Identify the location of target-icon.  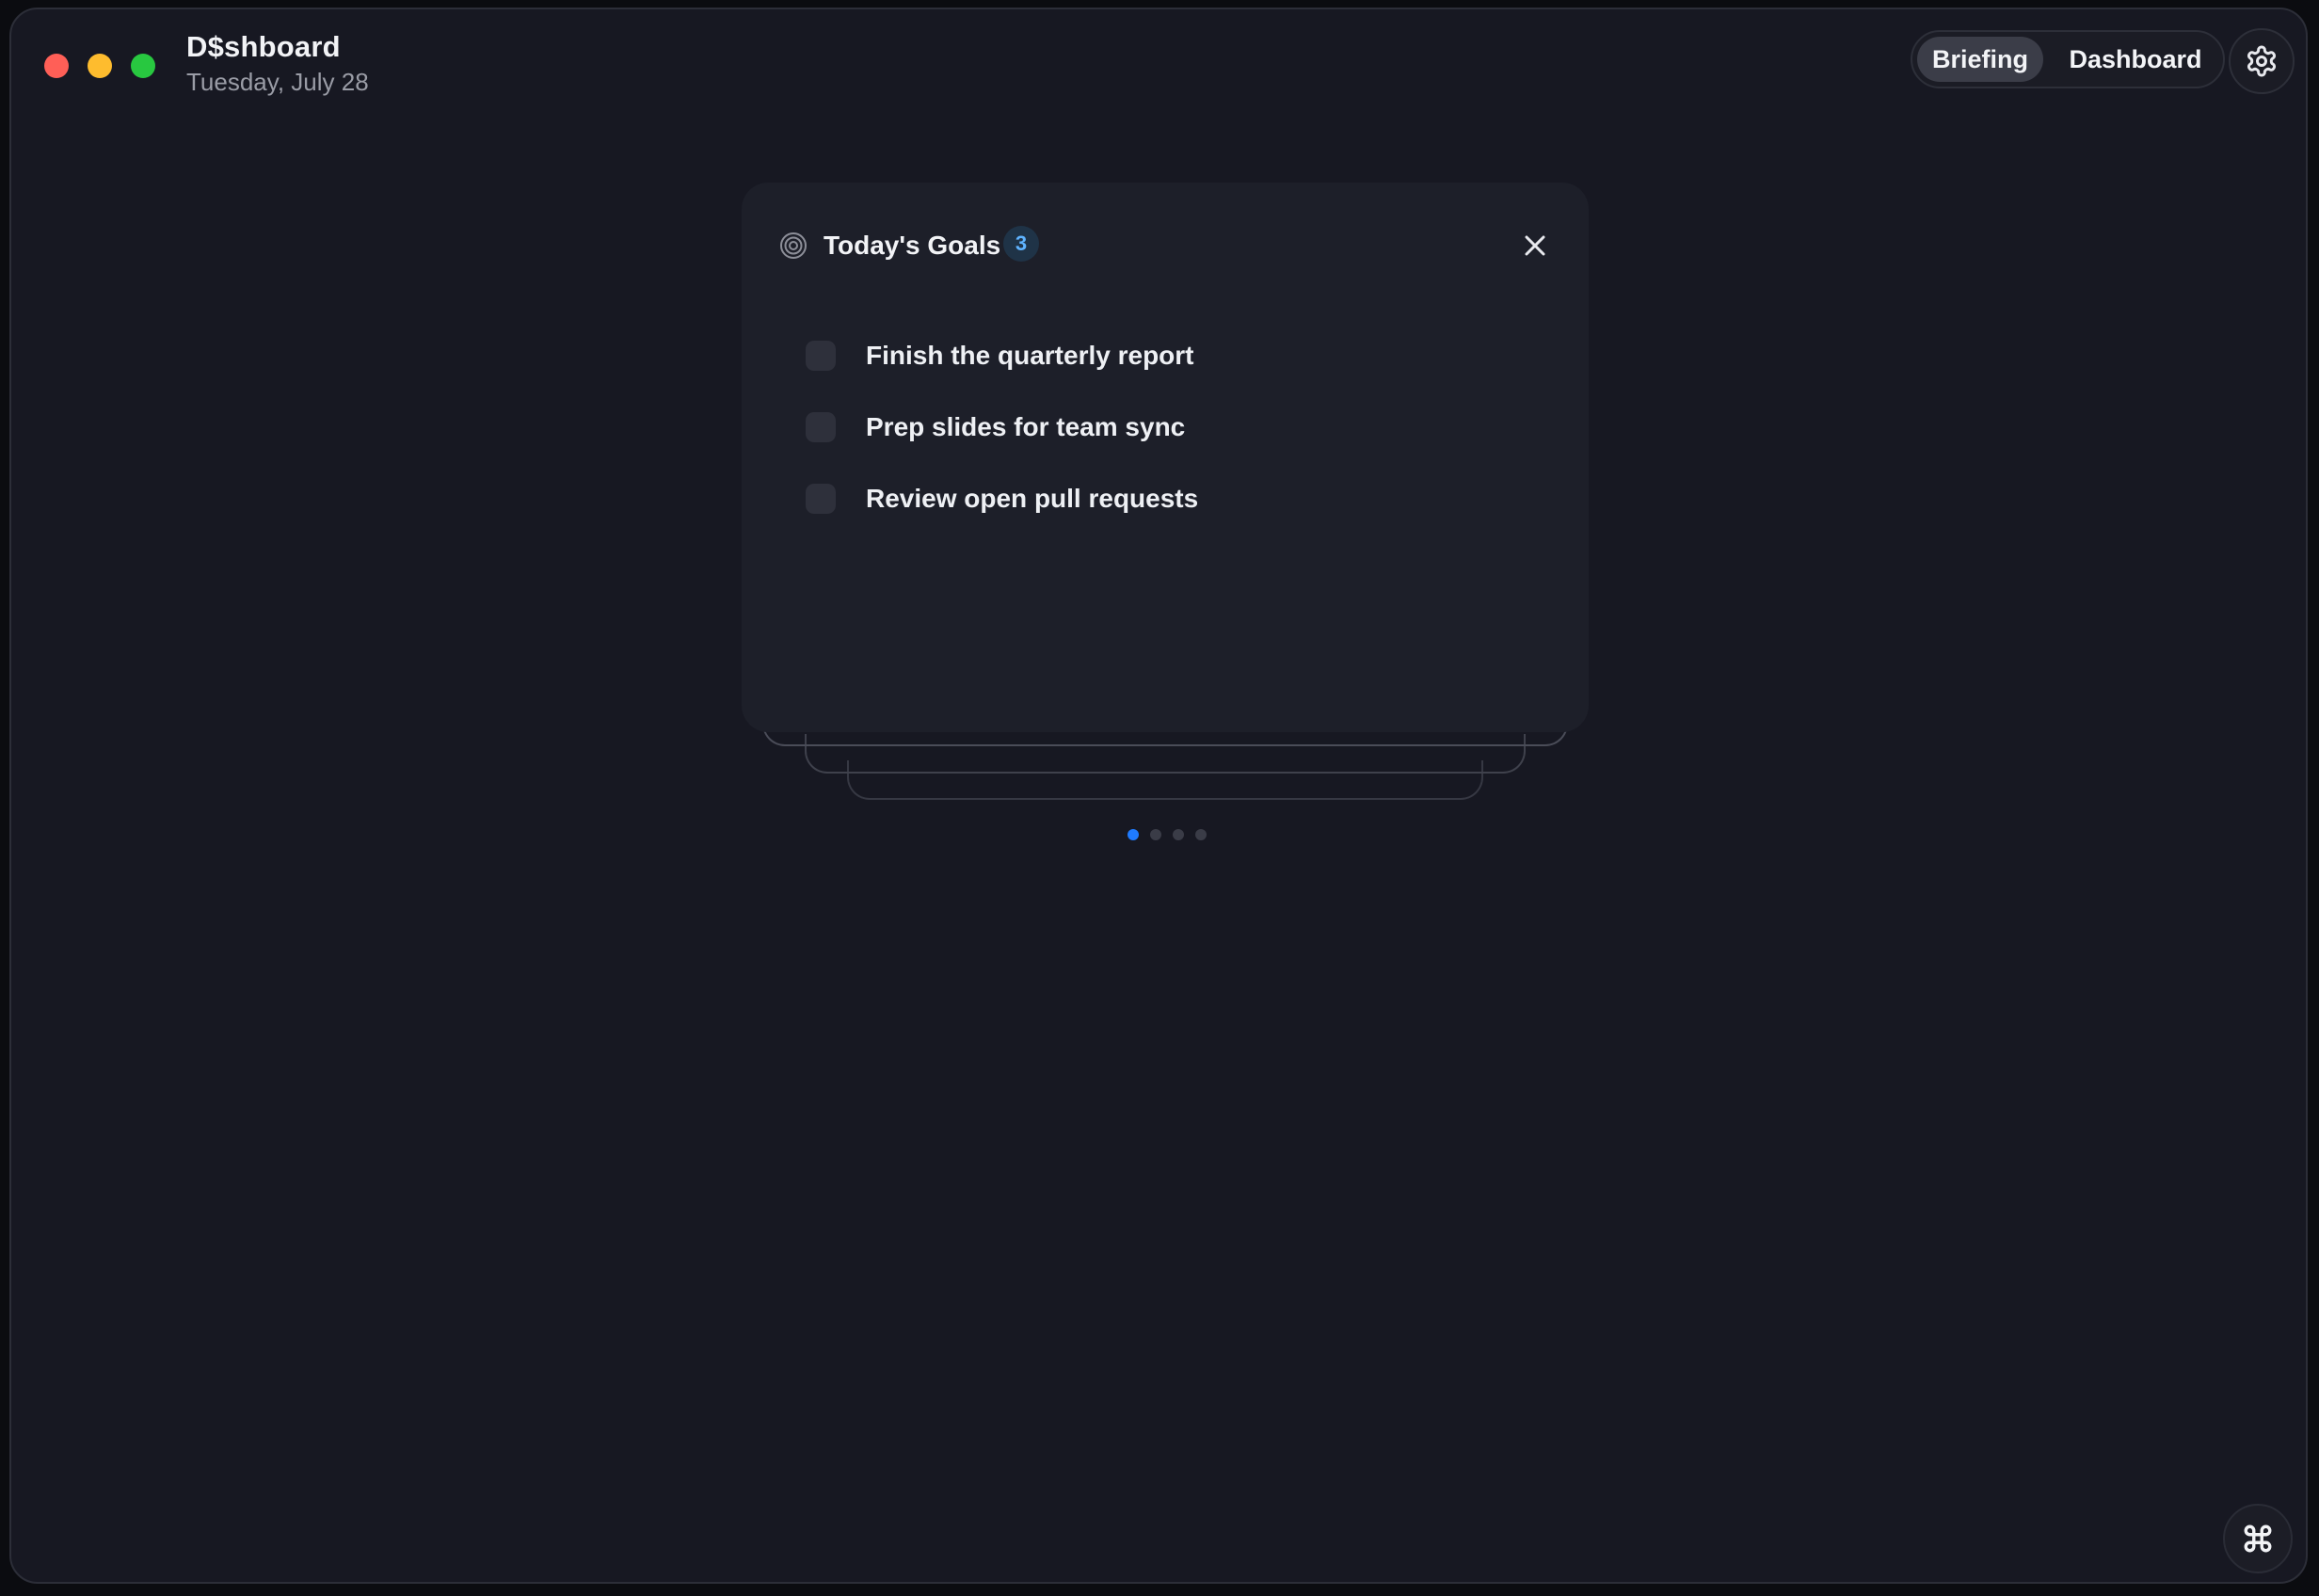
(793, 245).